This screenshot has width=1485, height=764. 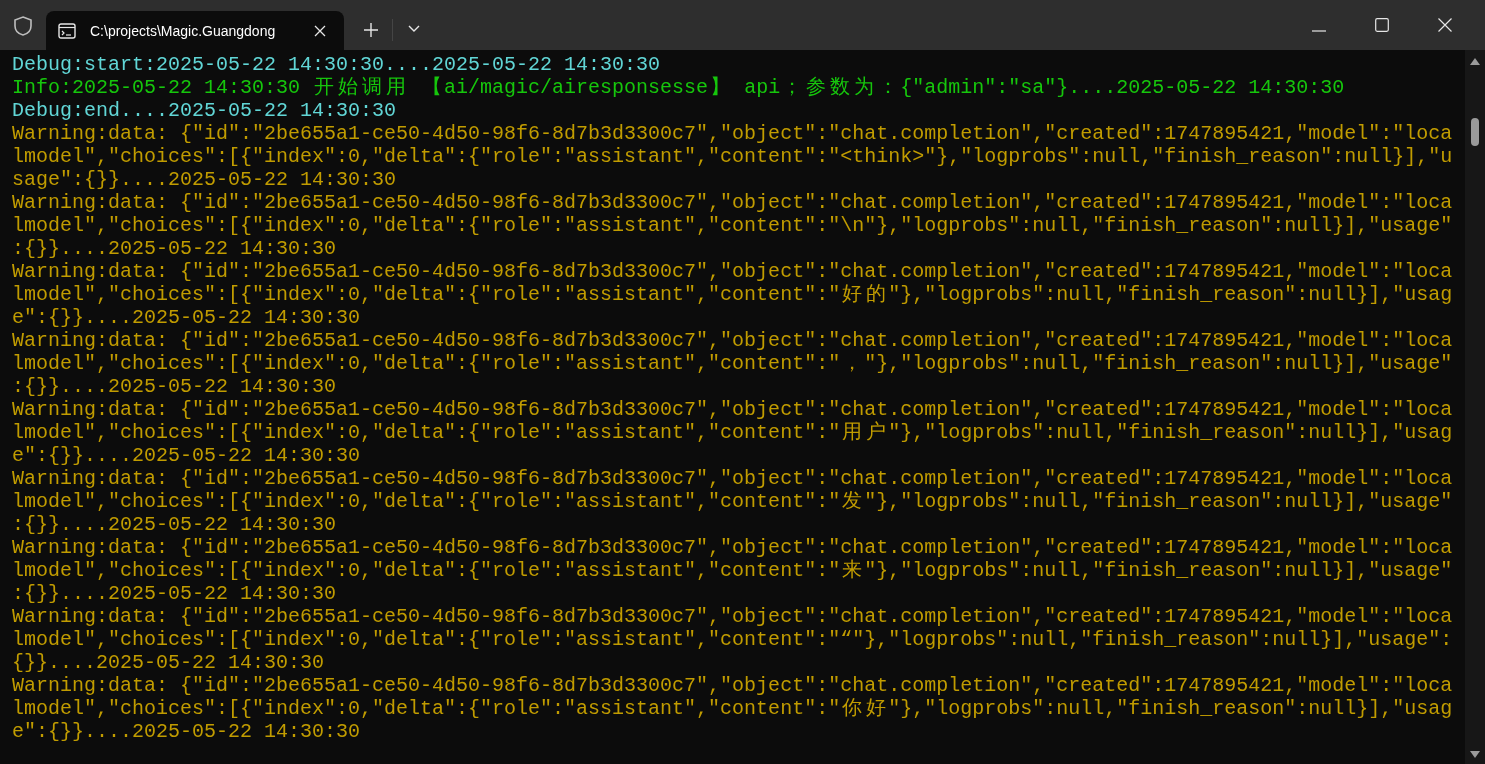 What do you see at coordinates (733, 501) in the screenshot?
I see `log-entry: Warning:data: {"id":"2be655a1-ce50-4d50-98f6-8d7b3d3300c7","object":"chat.completion","created":1747895421,"model":"localmodel","choices":[{"index":0,"delta":{"role":"assistant","content":"发"},"logprobs":null,"finish_reason":null}],"usage":{}}....2025-05-22 14:30:30` at bounding box center [733, 501].